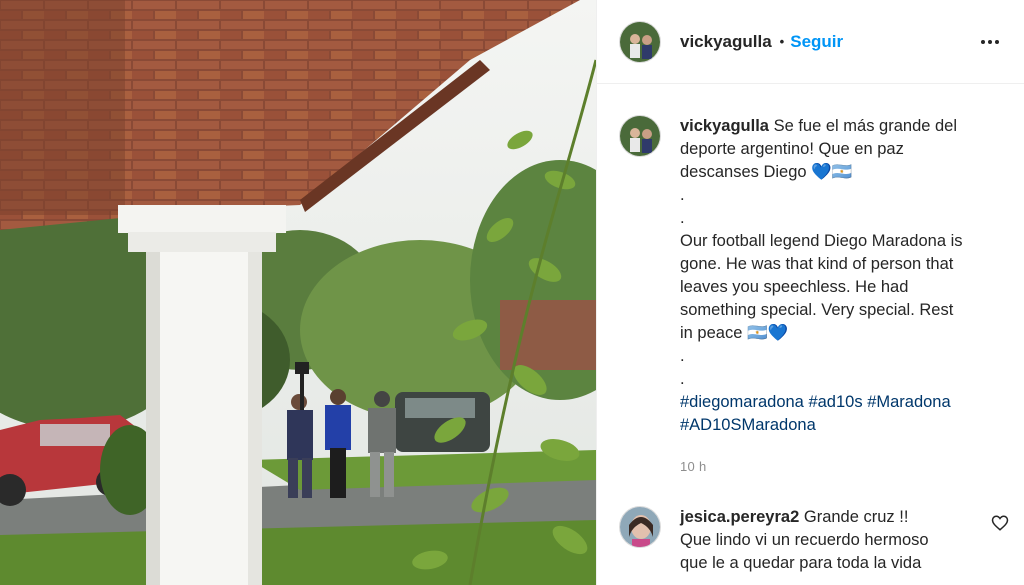 Image resolution: width=1024 pixels, height=585 pixels. I want to click on caption-line: in peace 🇦🇷💙, so click(734, 333).